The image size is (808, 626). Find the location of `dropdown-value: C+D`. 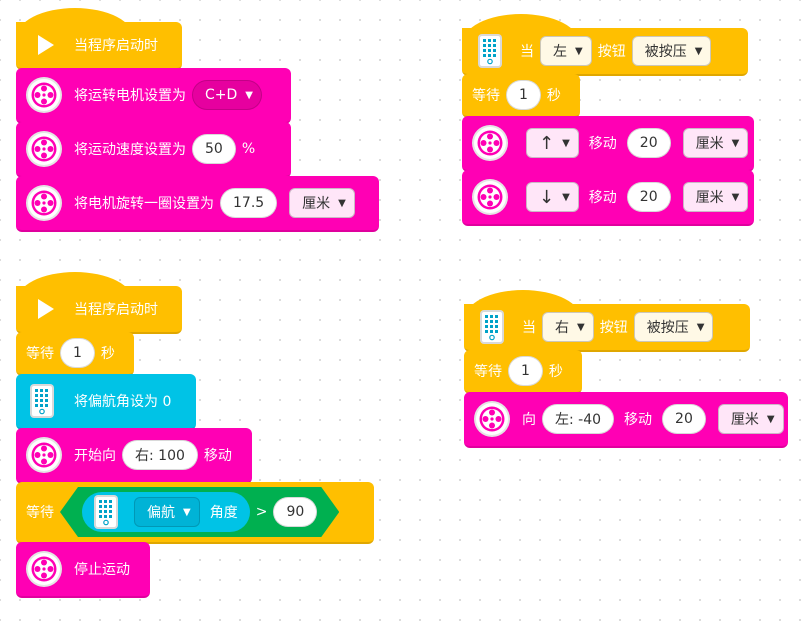

dropdown-value: C+D is located at coordinates (221, 95).